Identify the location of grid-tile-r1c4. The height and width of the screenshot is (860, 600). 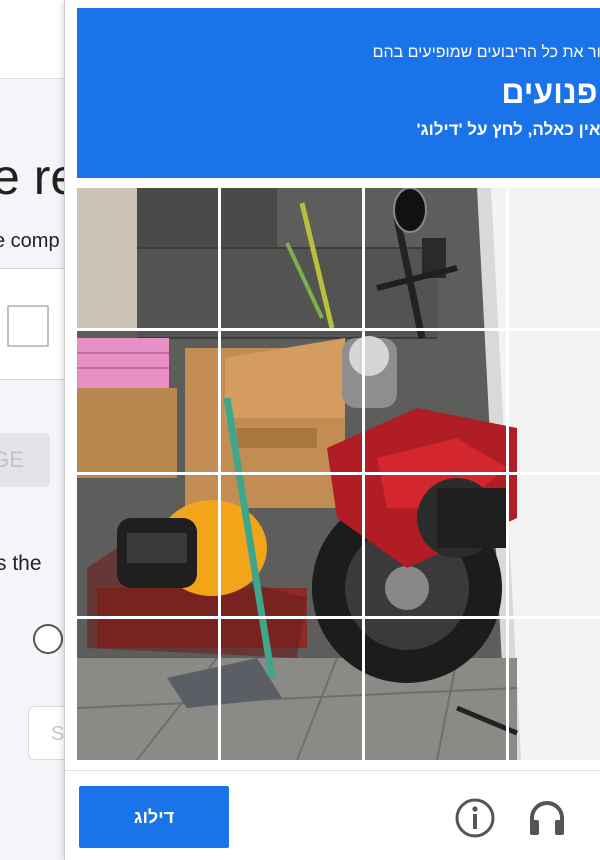
(554, 258).